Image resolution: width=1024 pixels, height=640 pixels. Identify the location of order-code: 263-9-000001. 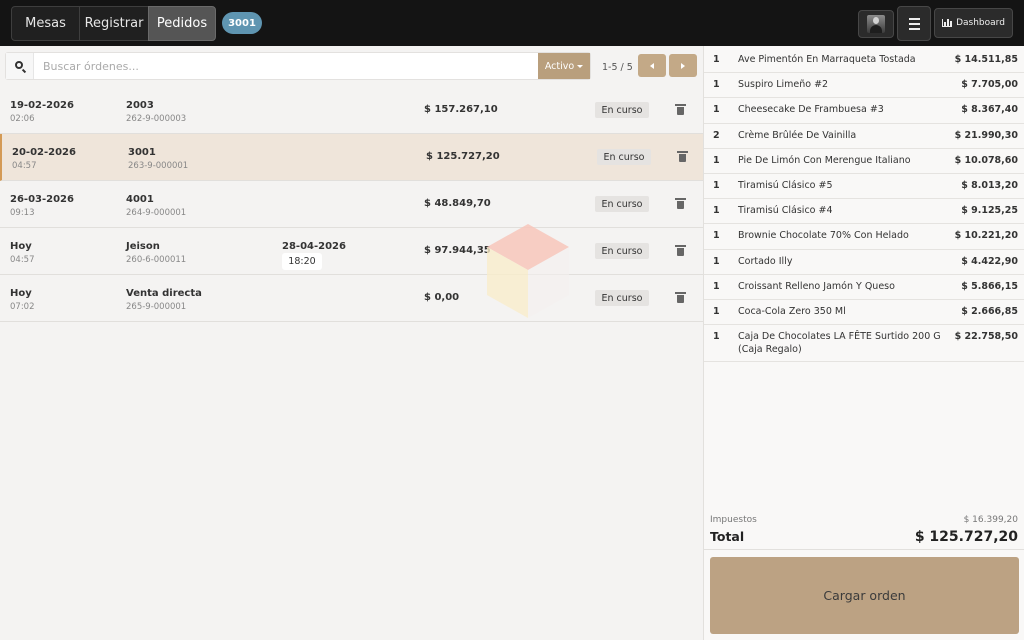
(158, 166).